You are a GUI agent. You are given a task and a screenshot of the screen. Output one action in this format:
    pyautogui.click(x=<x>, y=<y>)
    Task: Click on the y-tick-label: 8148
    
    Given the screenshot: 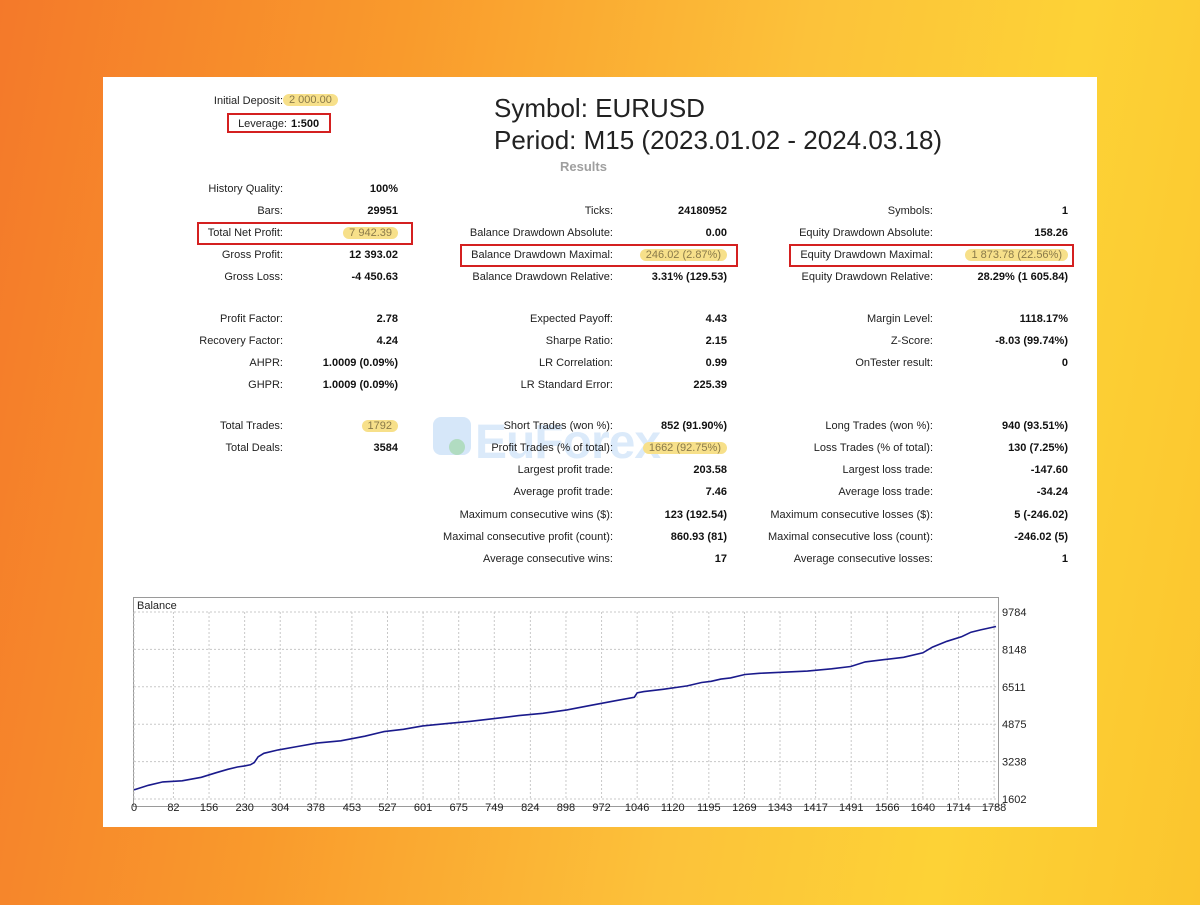 What is the action you would take?
    pyautogui.click(x=1014, y=650)
    